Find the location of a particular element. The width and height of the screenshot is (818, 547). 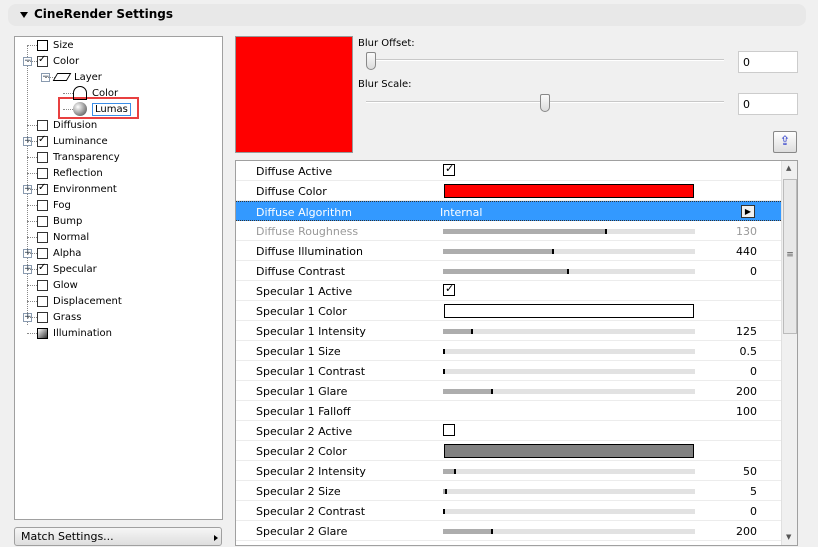

property-value: 5 is located at coordinates (753, 491).